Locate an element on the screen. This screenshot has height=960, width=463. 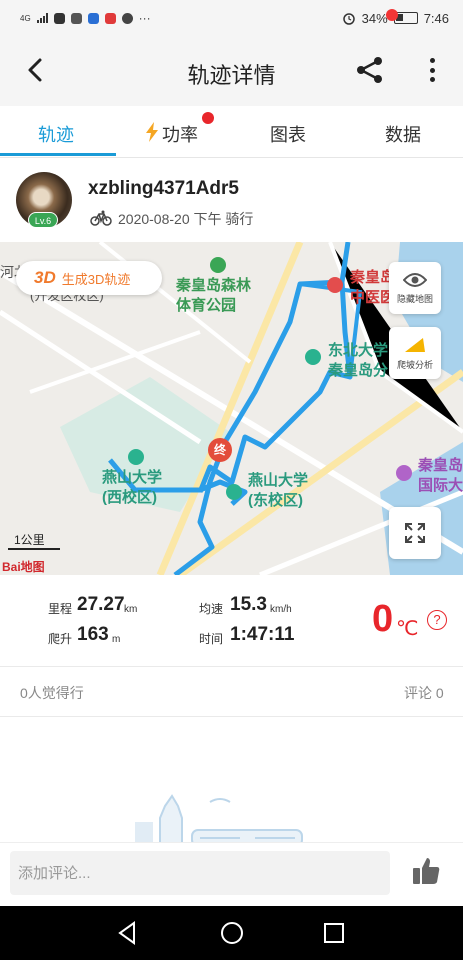
map-scale-label: 1公里 is located at coordinates (29, 540).